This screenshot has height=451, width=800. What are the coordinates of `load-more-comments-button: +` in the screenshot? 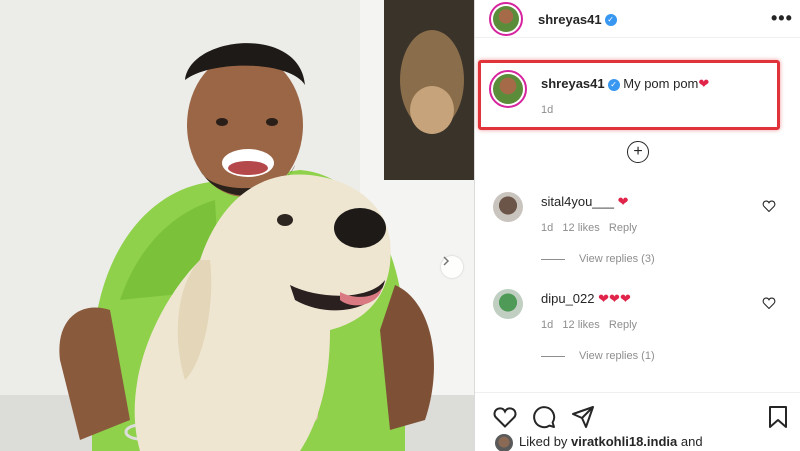 It's located at (638, 152).